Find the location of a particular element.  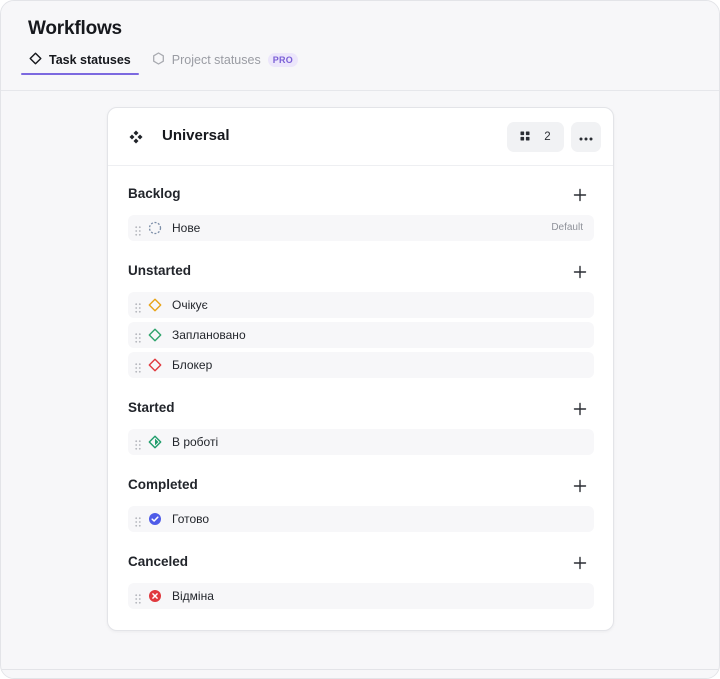

dashed-circle-icon is located at coordinates (155, 228).